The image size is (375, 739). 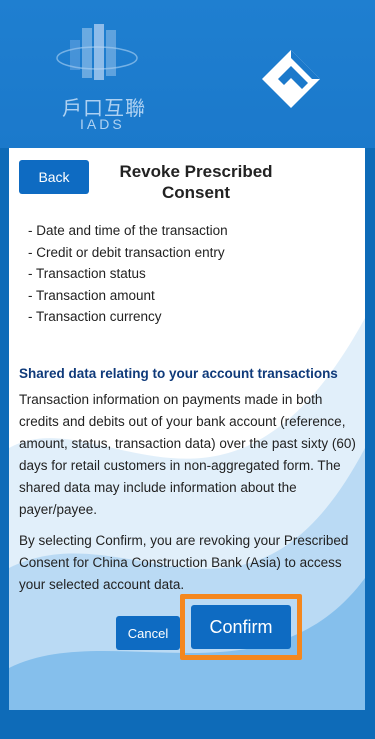 I want to click on cancel-button: Cancel, so click(x=148, y=633).